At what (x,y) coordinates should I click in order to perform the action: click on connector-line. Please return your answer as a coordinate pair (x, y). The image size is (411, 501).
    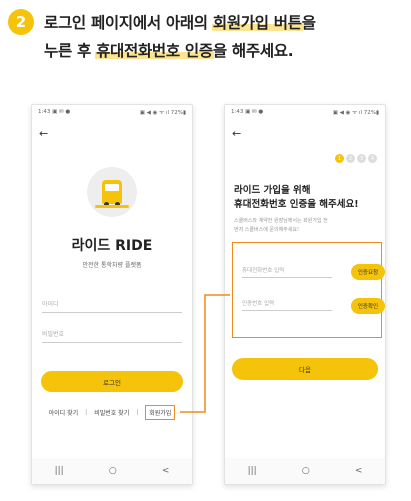
    Looking at the image, I should click on (205, 353).